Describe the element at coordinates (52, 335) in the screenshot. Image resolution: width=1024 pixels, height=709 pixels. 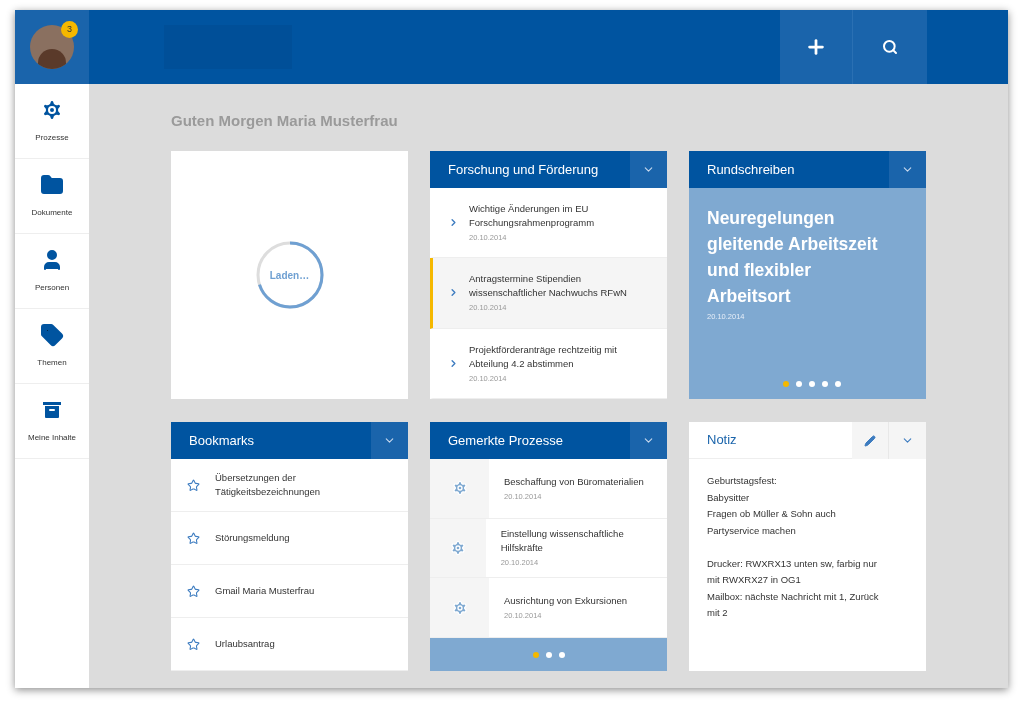
I see `tag-icon` at that location.